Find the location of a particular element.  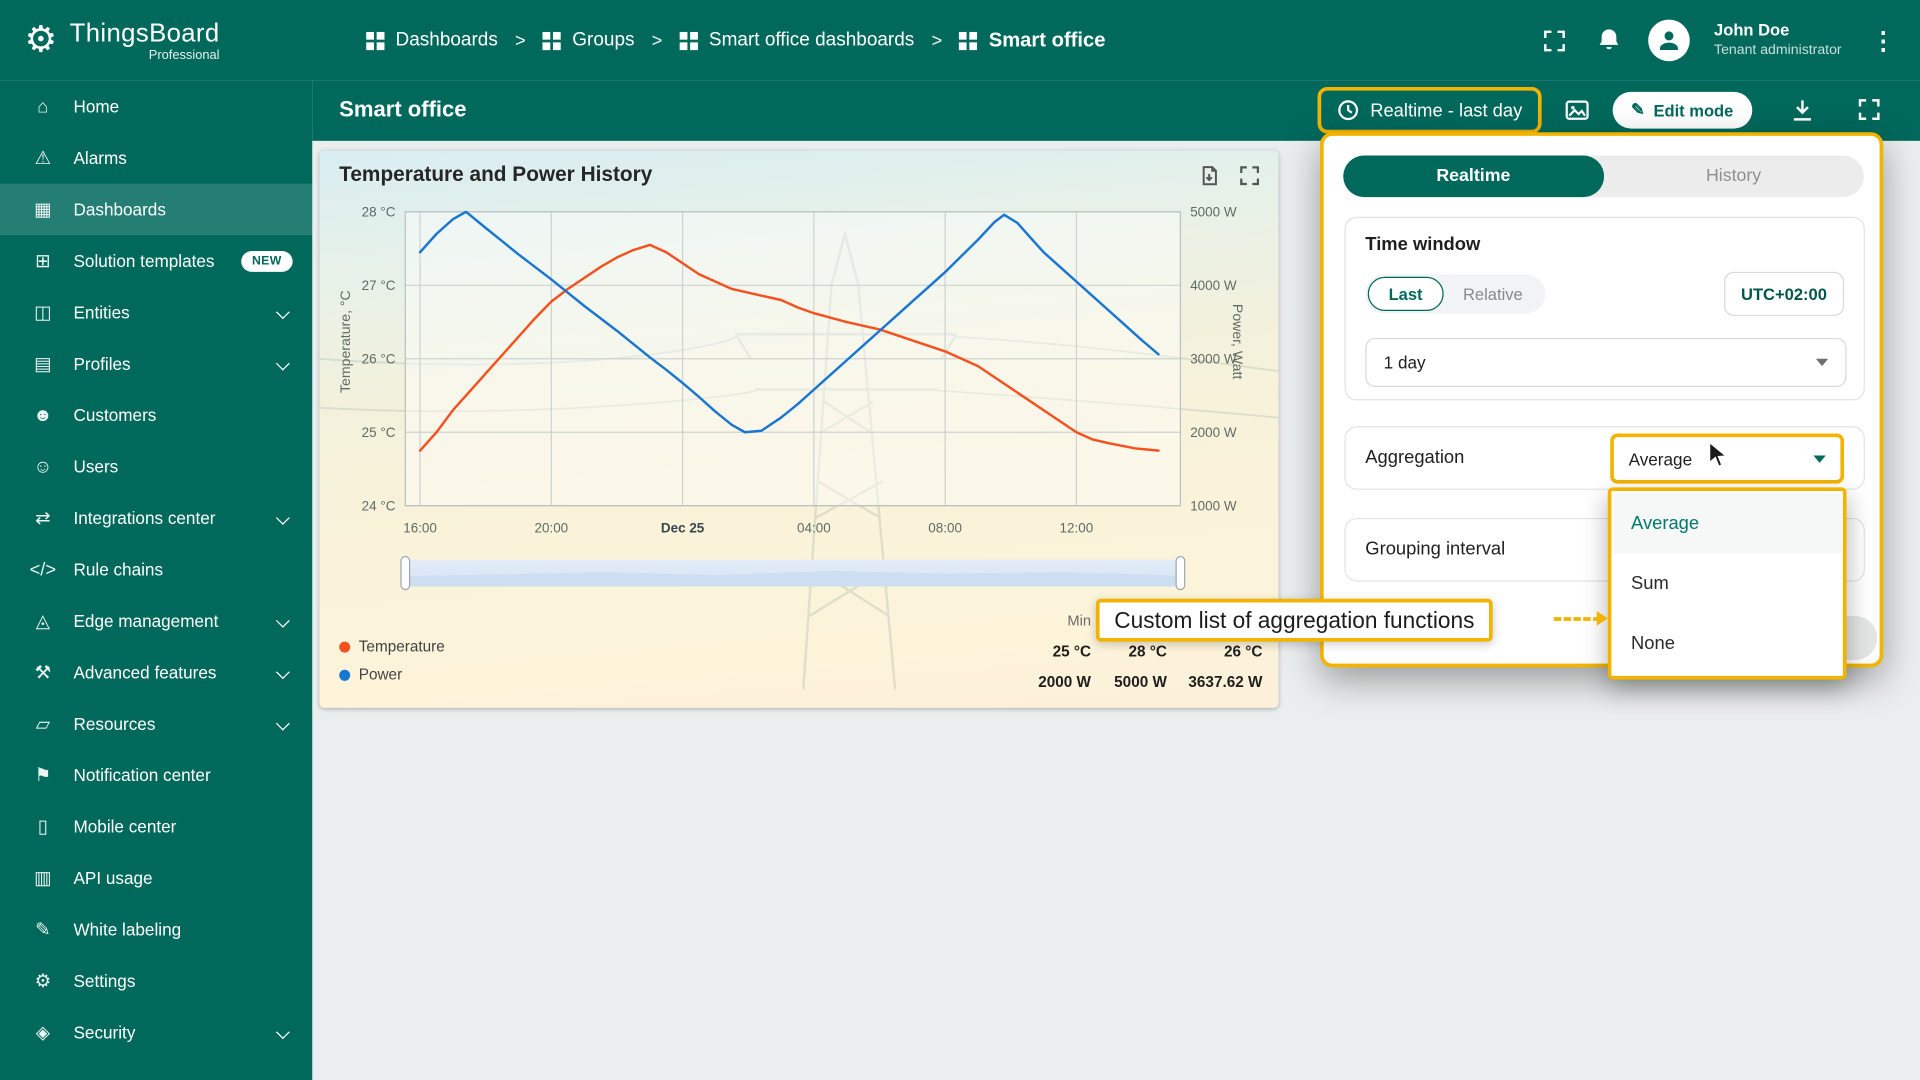

range-handle-right is located at coordinates (1180, 573).